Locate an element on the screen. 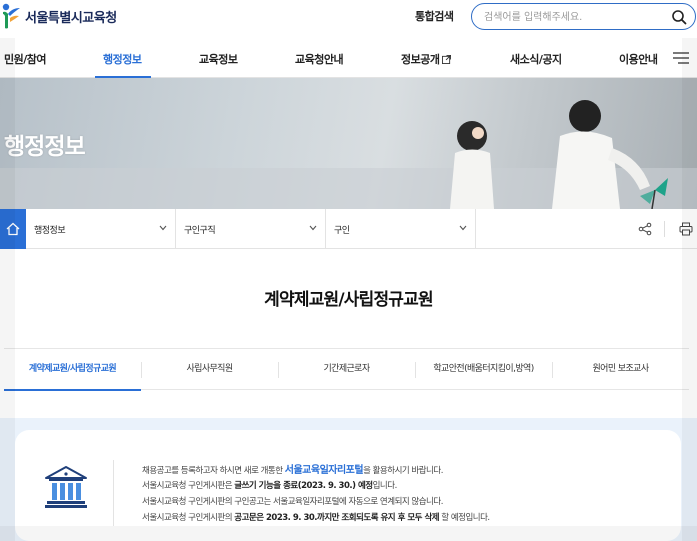  total-search-label: 통합검색 is located at coordinates (434, 16).